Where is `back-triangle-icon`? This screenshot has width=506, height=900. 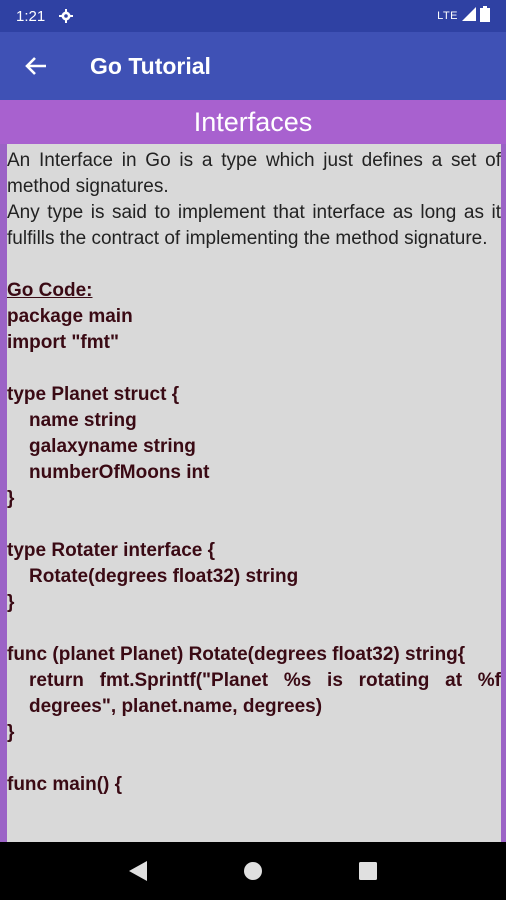 back-triangle-icon is located at coordinates (137, 871).